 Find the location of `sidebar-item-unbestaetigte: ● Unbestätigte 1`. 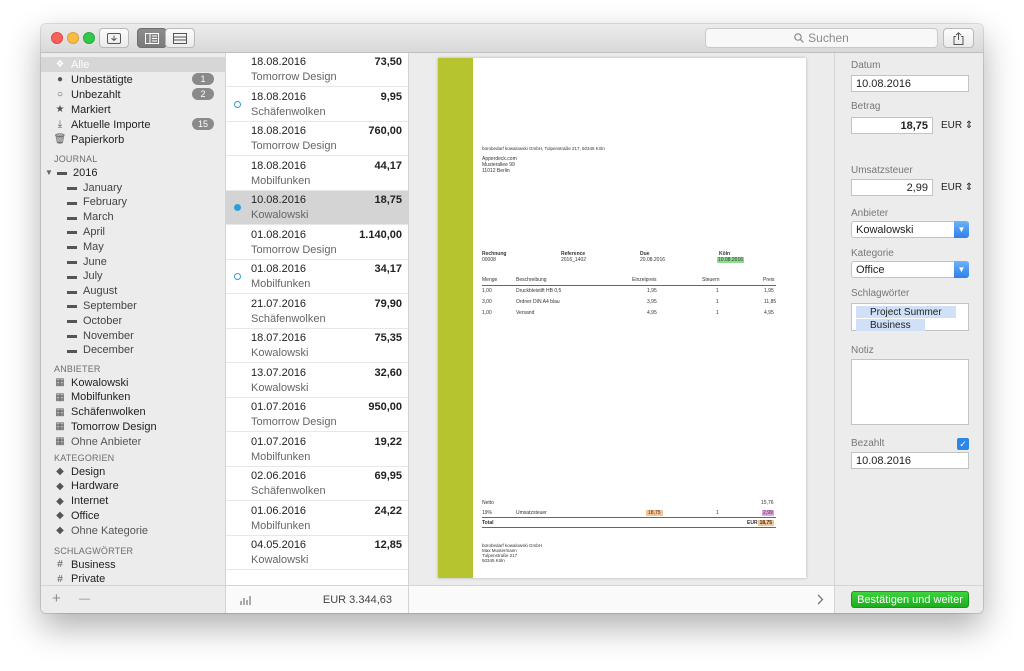

sidebar-item-unbestaetigte: ● Unbestätigte 1 is located at coordinates (133, 79).